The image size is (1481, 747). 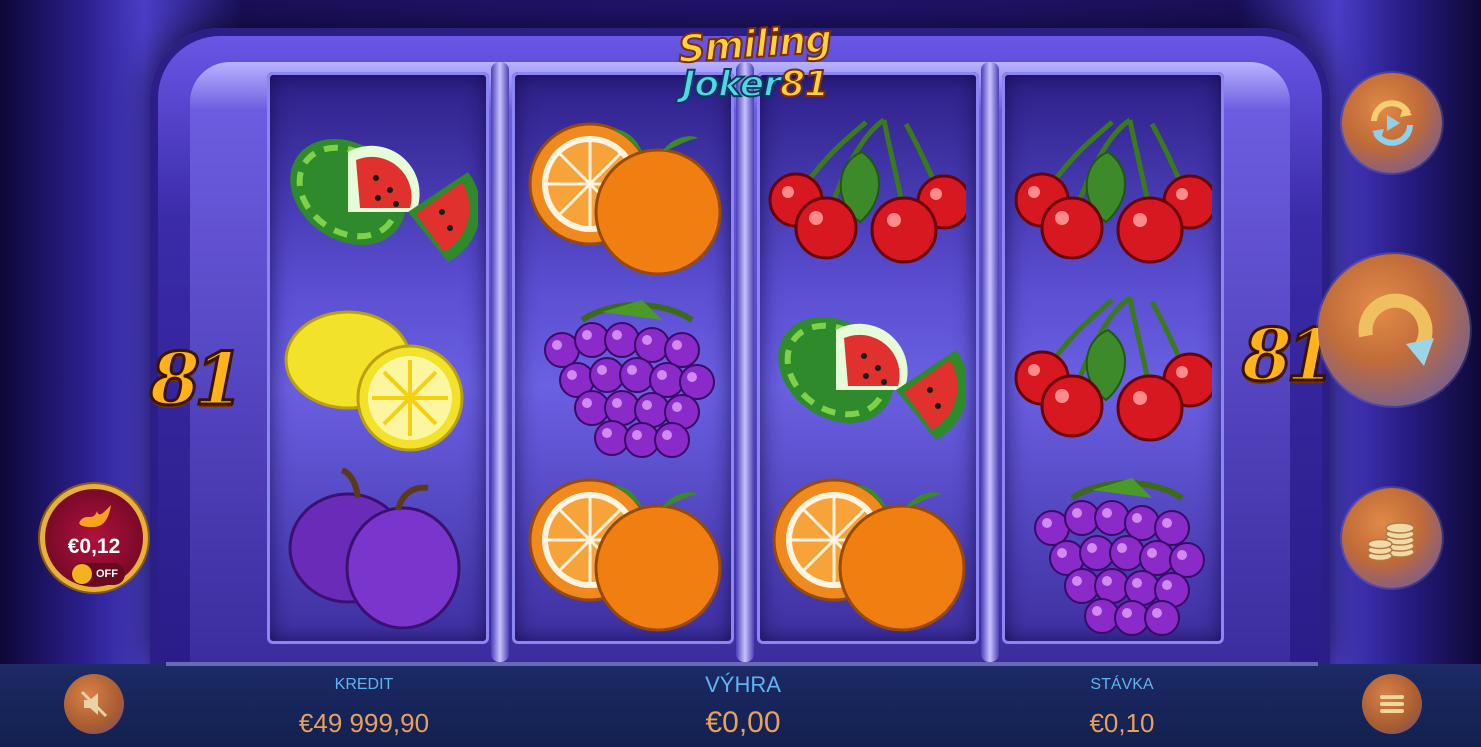 I want to click on flame-icon, so click(x=95, y=516).